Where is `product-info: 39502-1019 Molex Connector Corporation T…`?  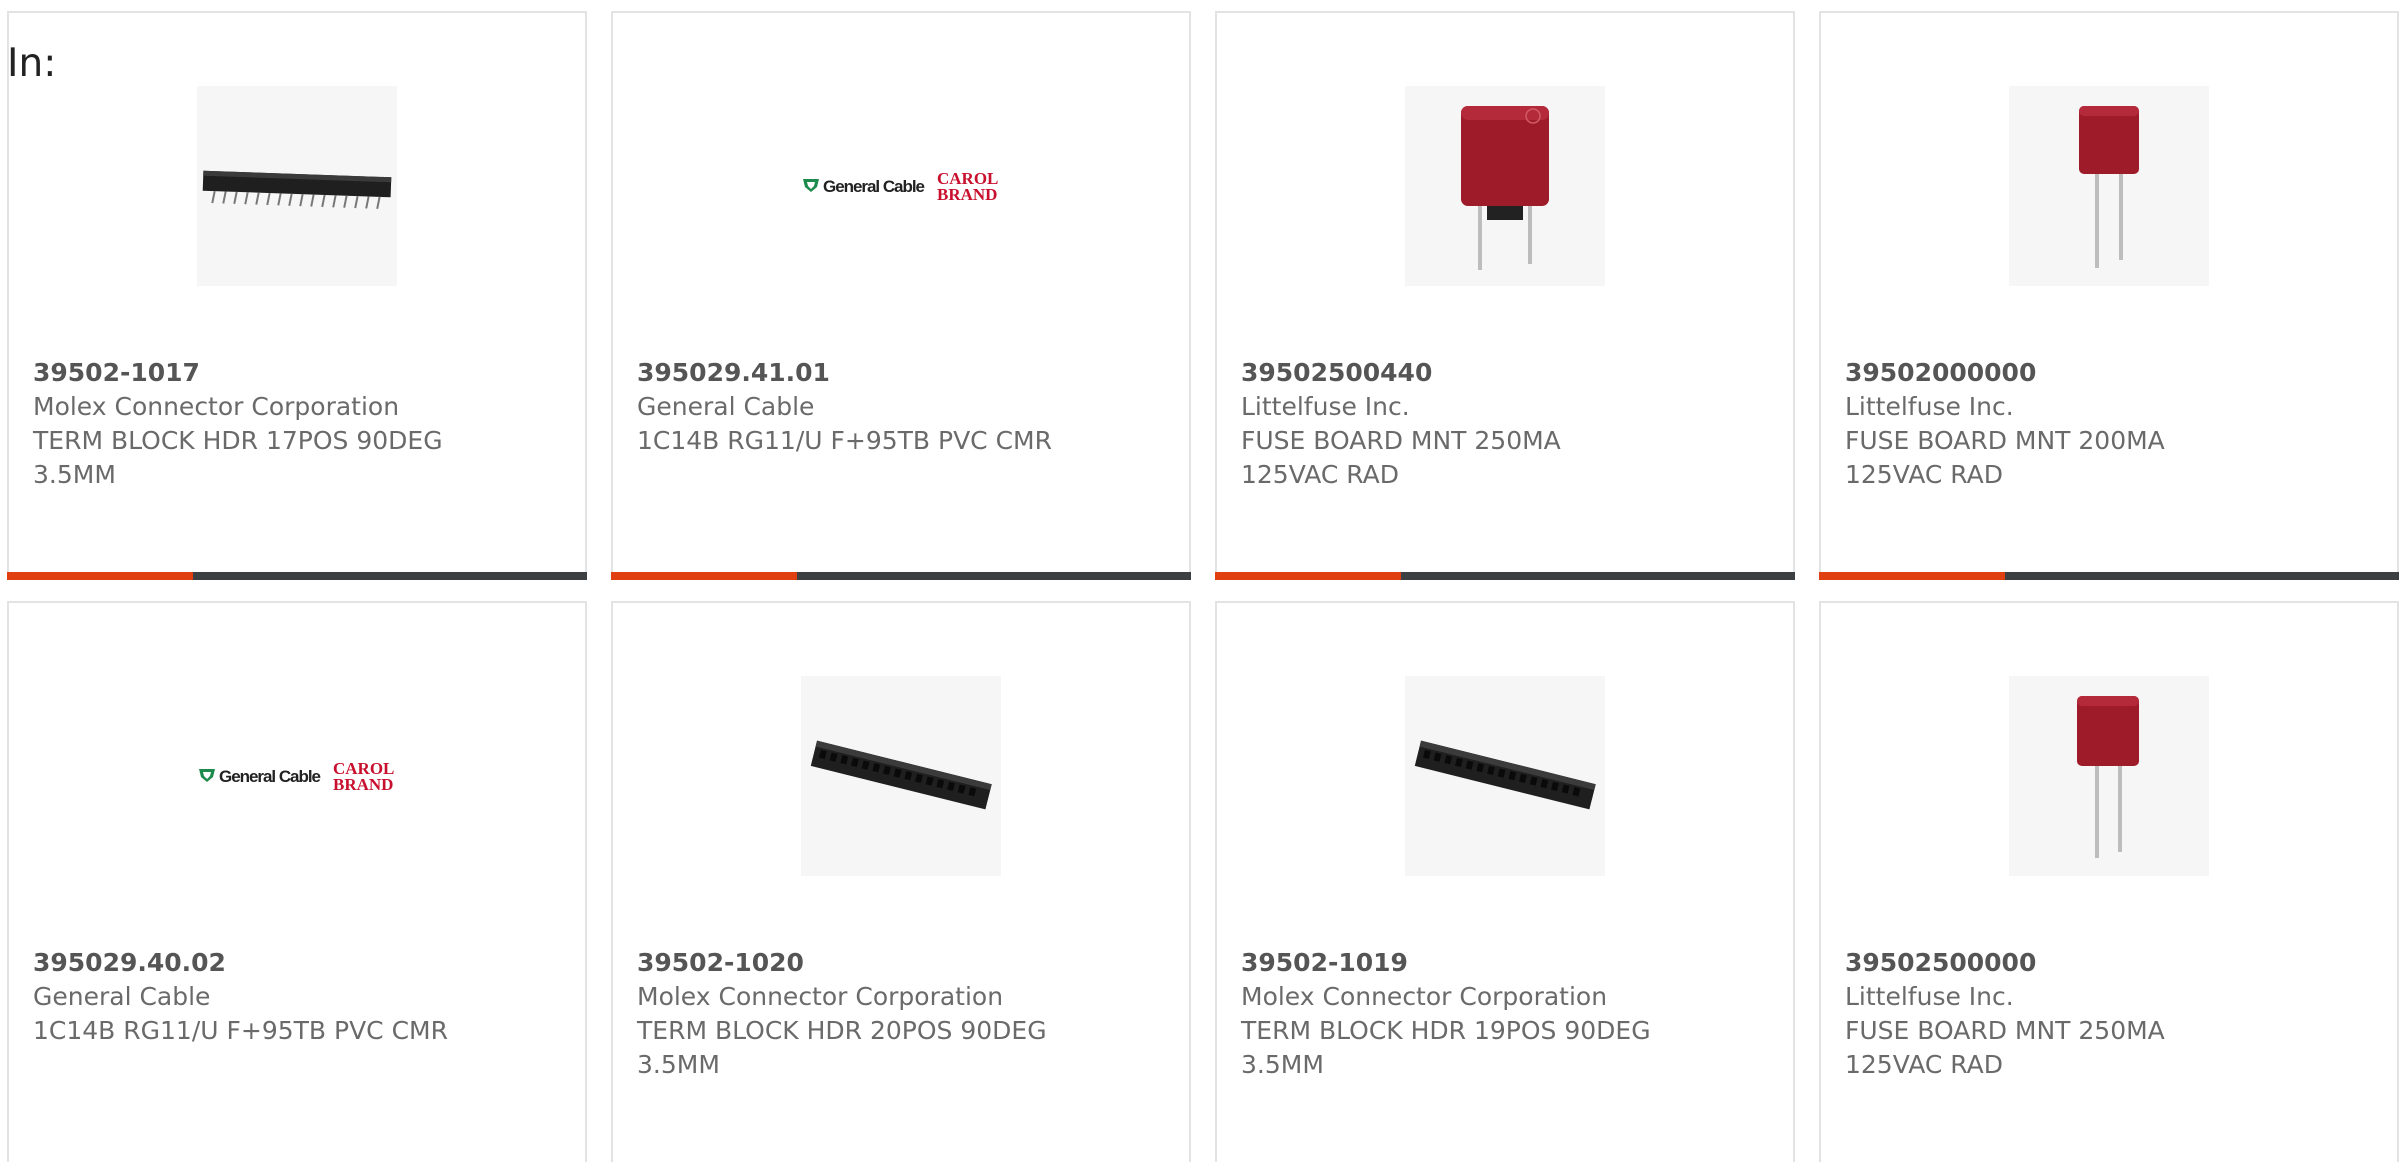
product-info: 39502-1019 Molex Connector Corporation T… is located at coordinates (1507, 1014).